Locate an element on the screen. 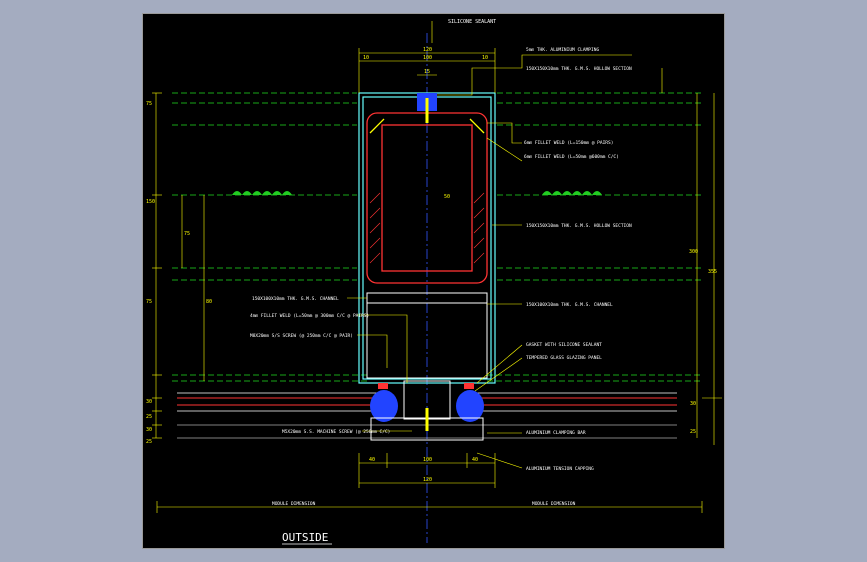  dim-left-5: 25 is located at coordinates (149, 417).